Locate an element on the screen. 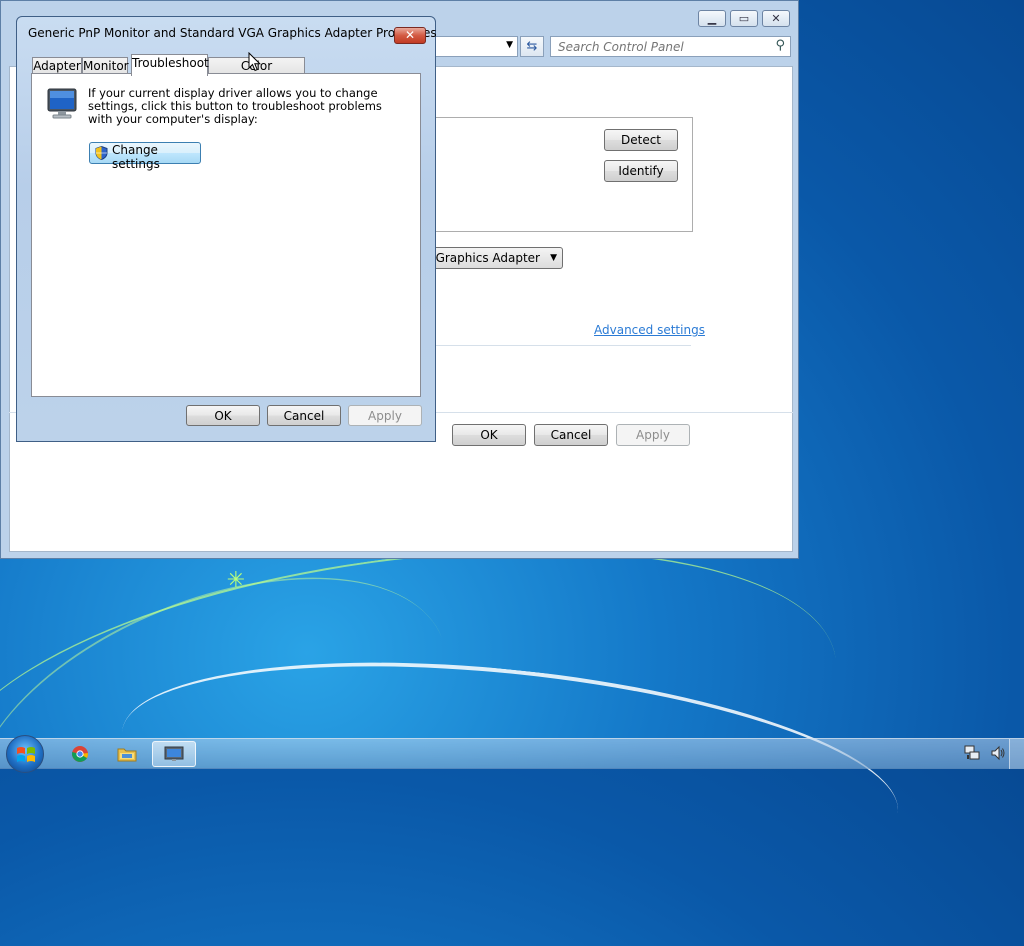  window-caption-buttons: ▁ ▭ ✕ is located at coordinates (744, 18).